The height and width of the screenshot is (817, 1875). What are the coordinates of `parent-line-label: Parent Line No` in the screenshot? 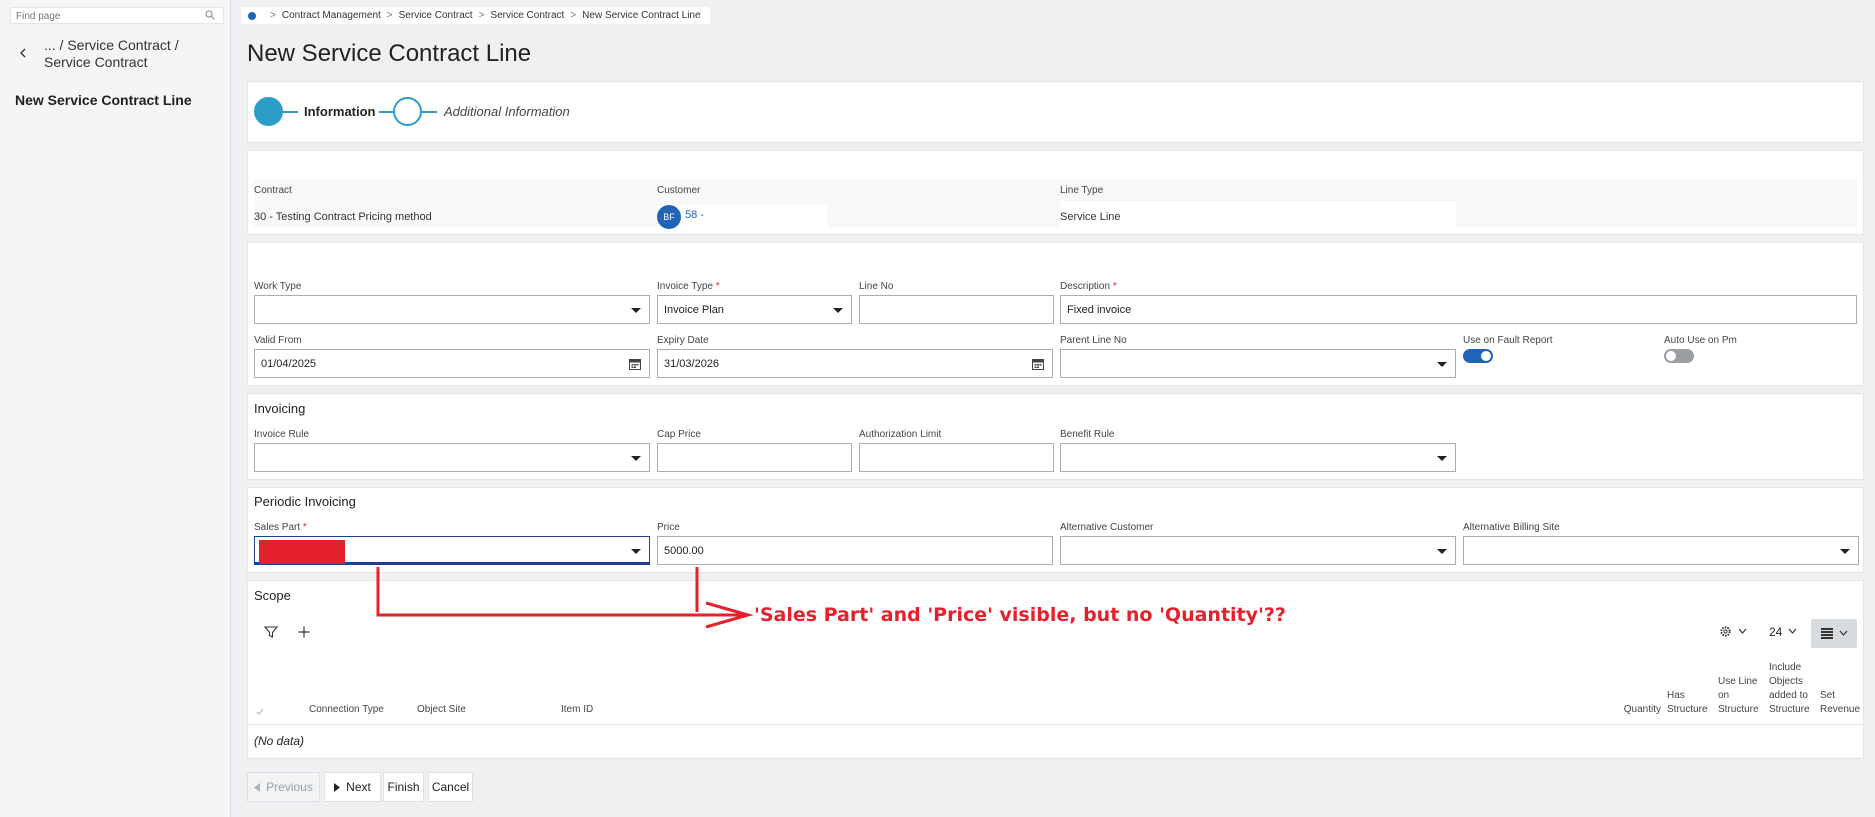 It's located at (1093, 340).